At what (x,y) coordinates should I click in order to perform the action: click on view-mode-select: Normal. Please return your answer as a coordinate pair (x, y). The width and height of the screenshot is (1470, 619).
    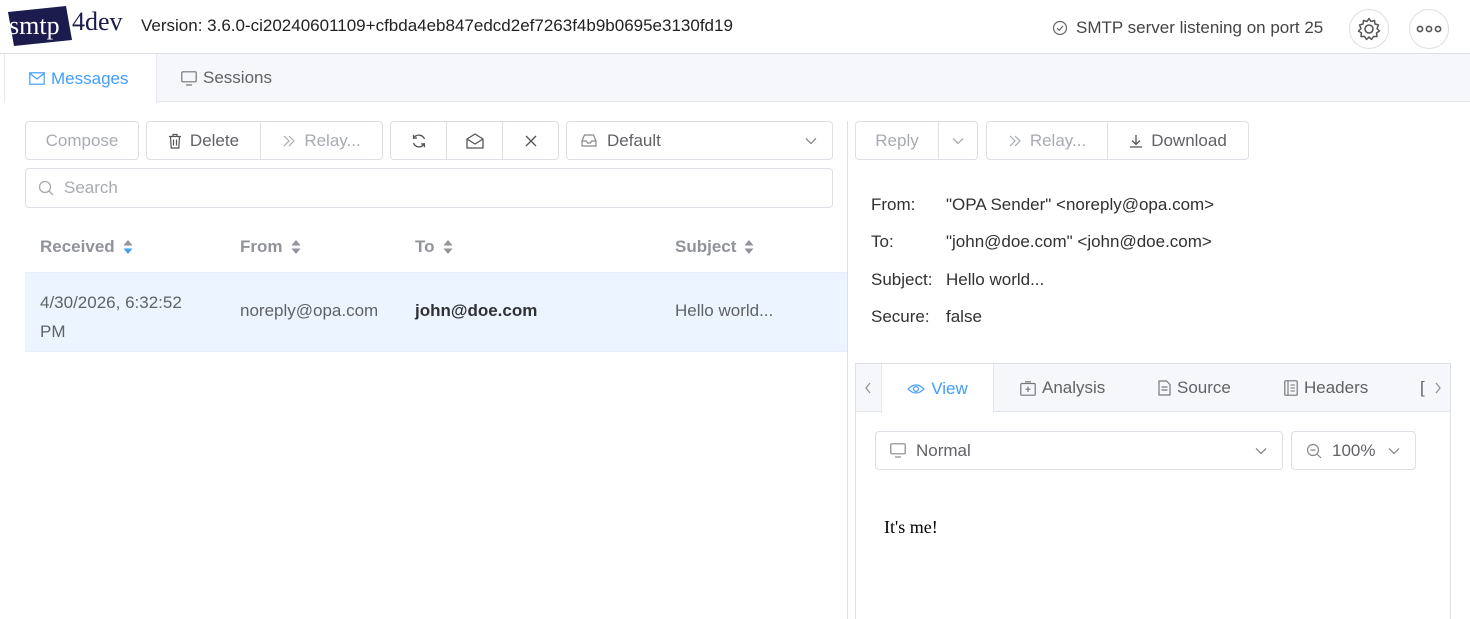
    Looking at the image, I should click on (1079, 450).